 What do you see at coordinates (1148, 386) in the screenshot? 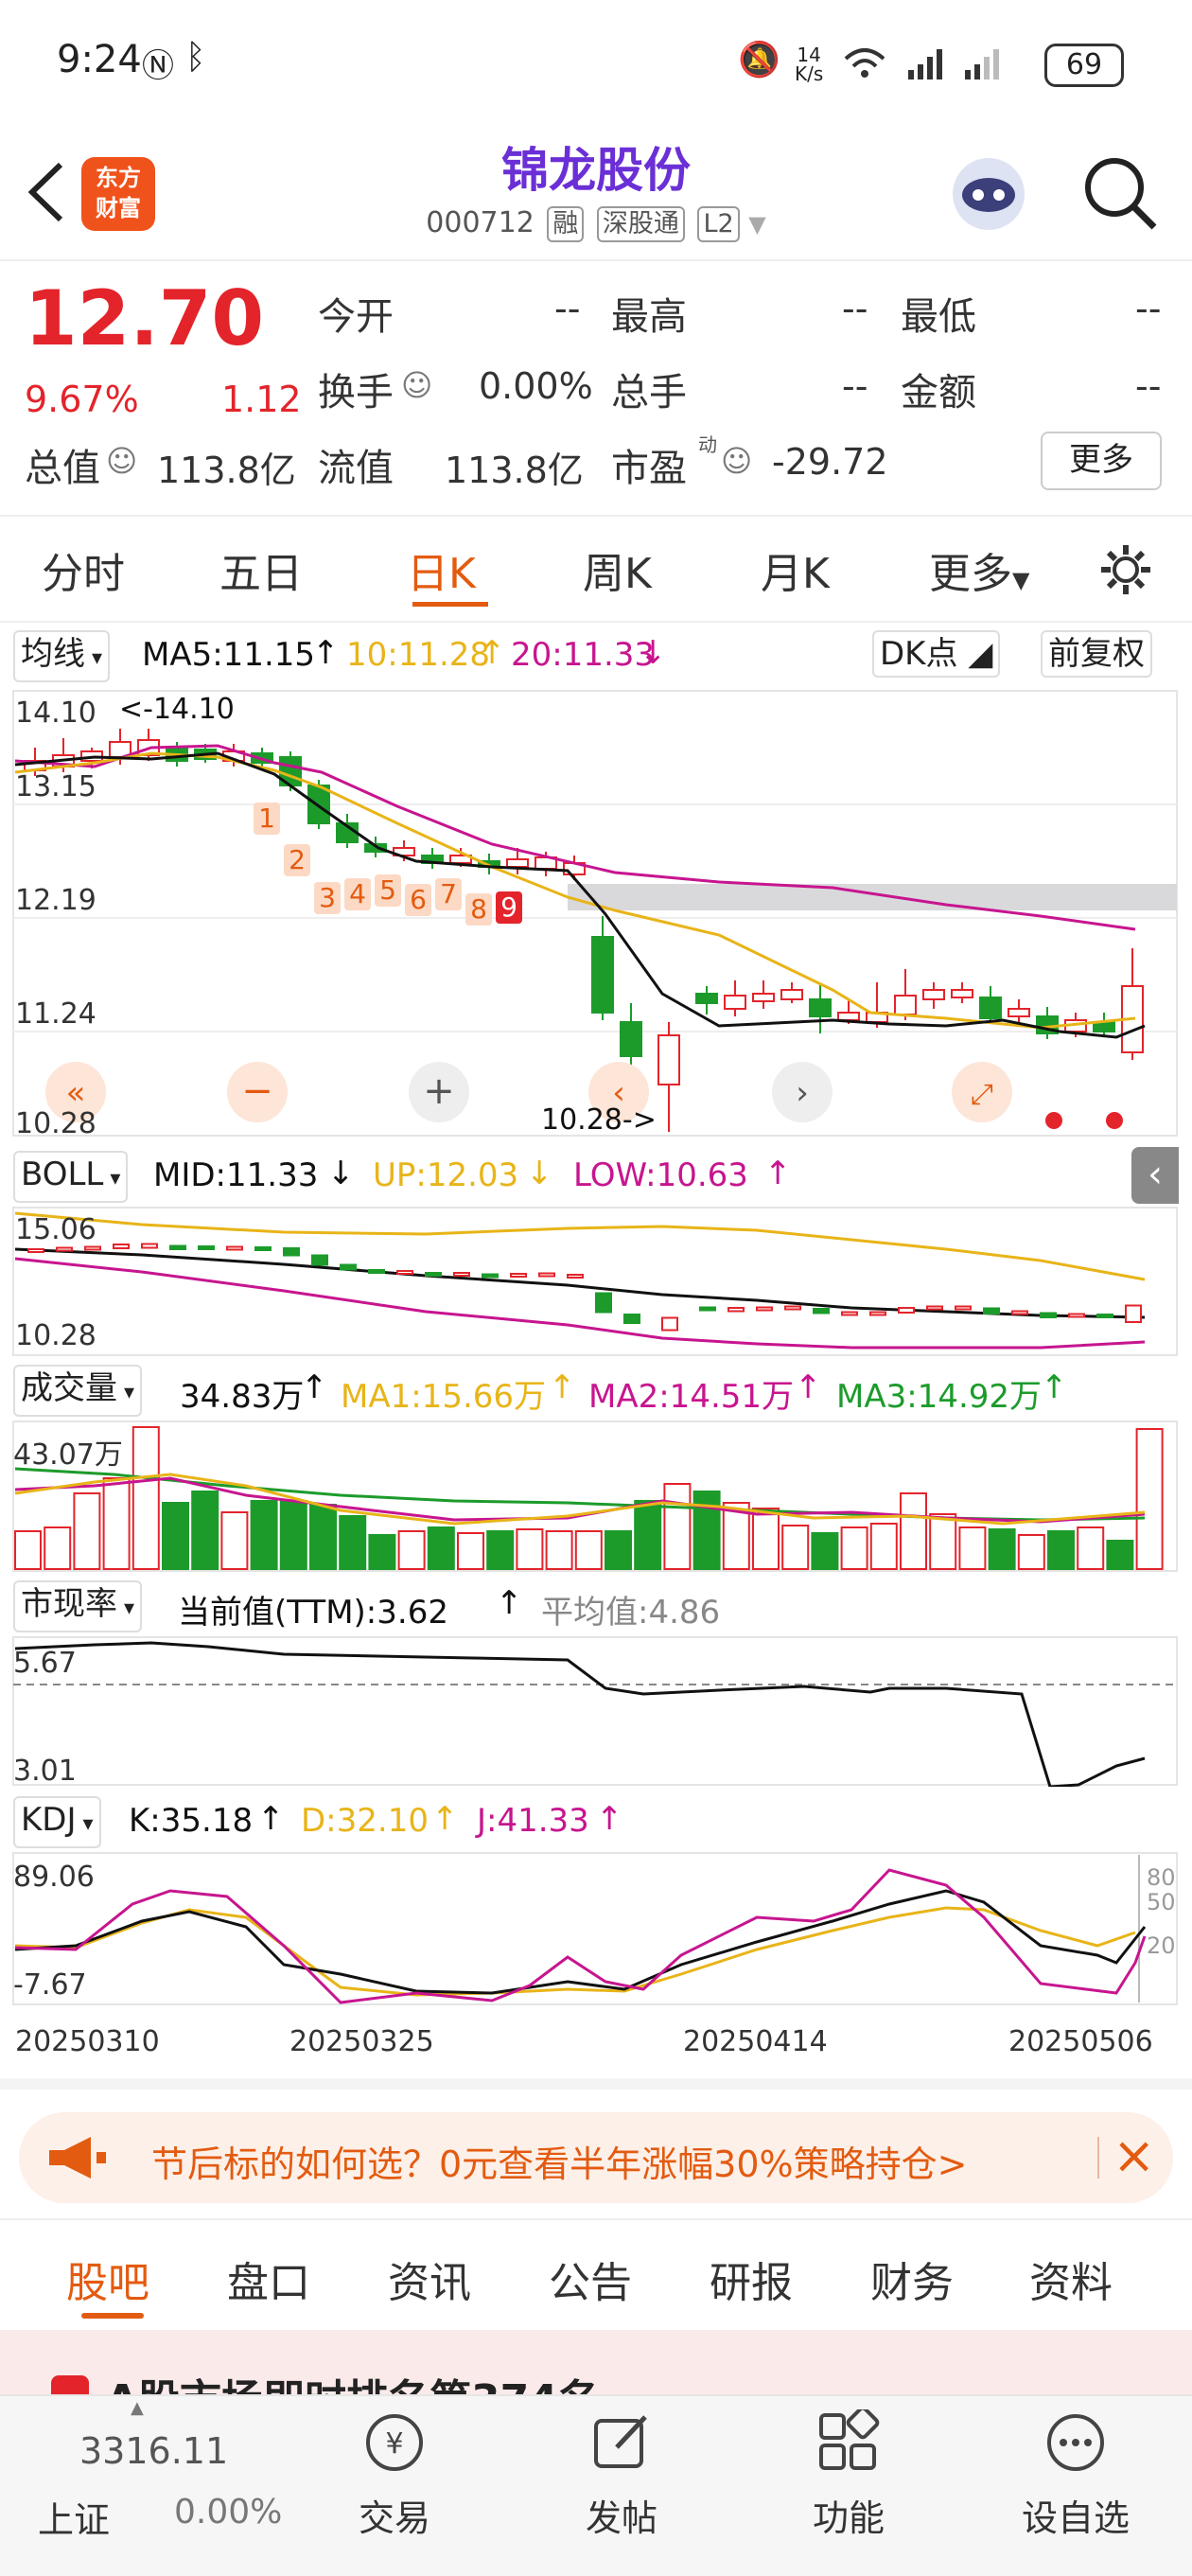
I see `amount-value: --` at bounding box center [1148, 386].